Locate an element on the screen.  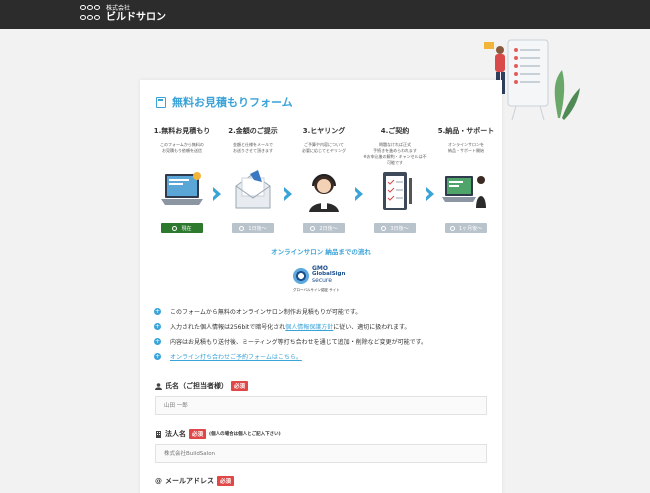
brand-logo: 株式会社 ビルドサロン is located at coordinates (123, 14).